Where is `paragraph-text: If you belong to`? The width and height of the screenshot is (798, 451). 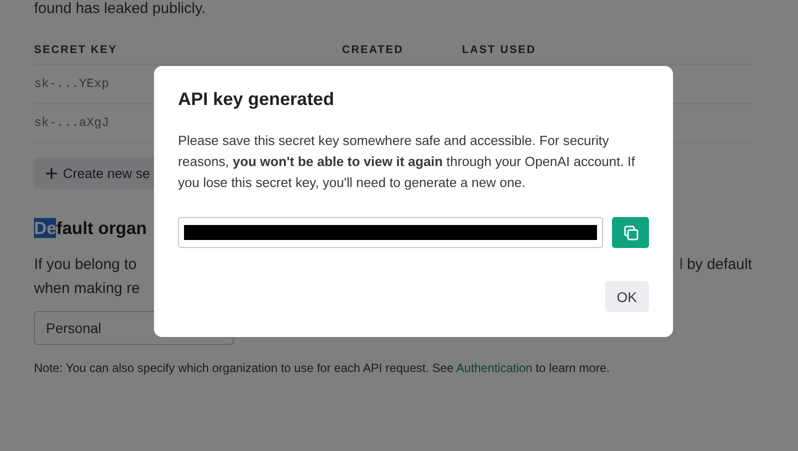 paragraph-text: If you belong to is located at coordinates (85, 265).